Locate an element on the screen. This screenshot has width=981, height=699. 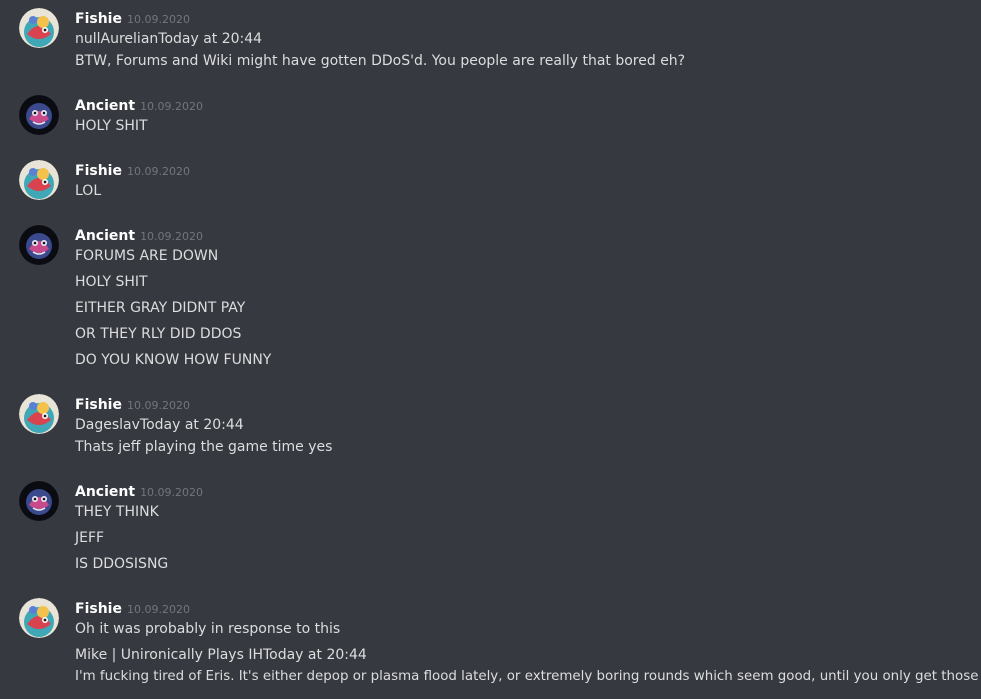
message-text: EITHER GRAY DIDNT PAY is located at coordinates (160, 308).